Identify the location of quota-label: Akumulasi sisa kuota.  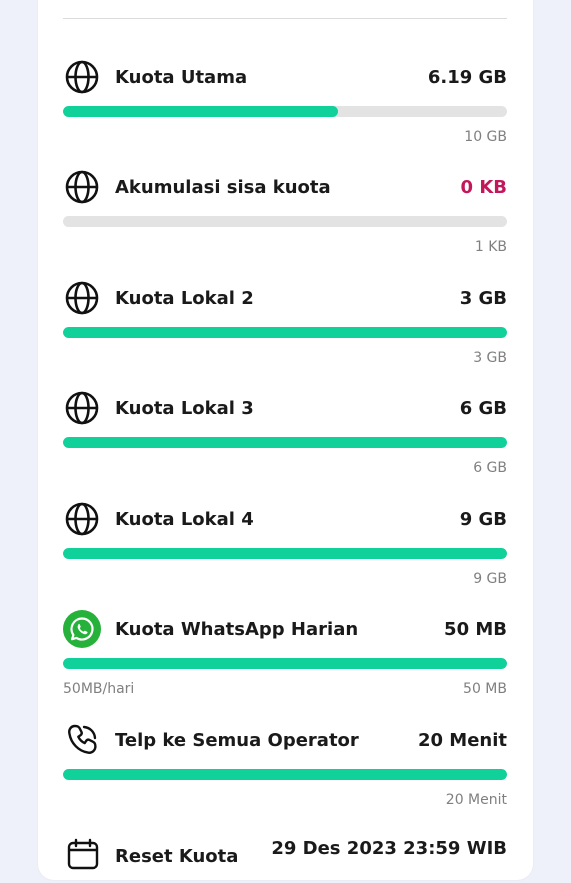
(223, 187).